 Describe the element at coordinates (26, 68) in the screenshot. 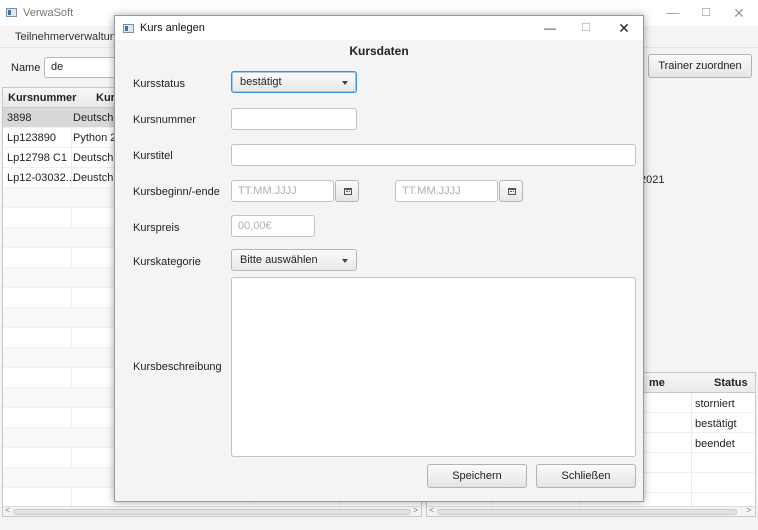

I see `filter-name-label: Name` at that location.